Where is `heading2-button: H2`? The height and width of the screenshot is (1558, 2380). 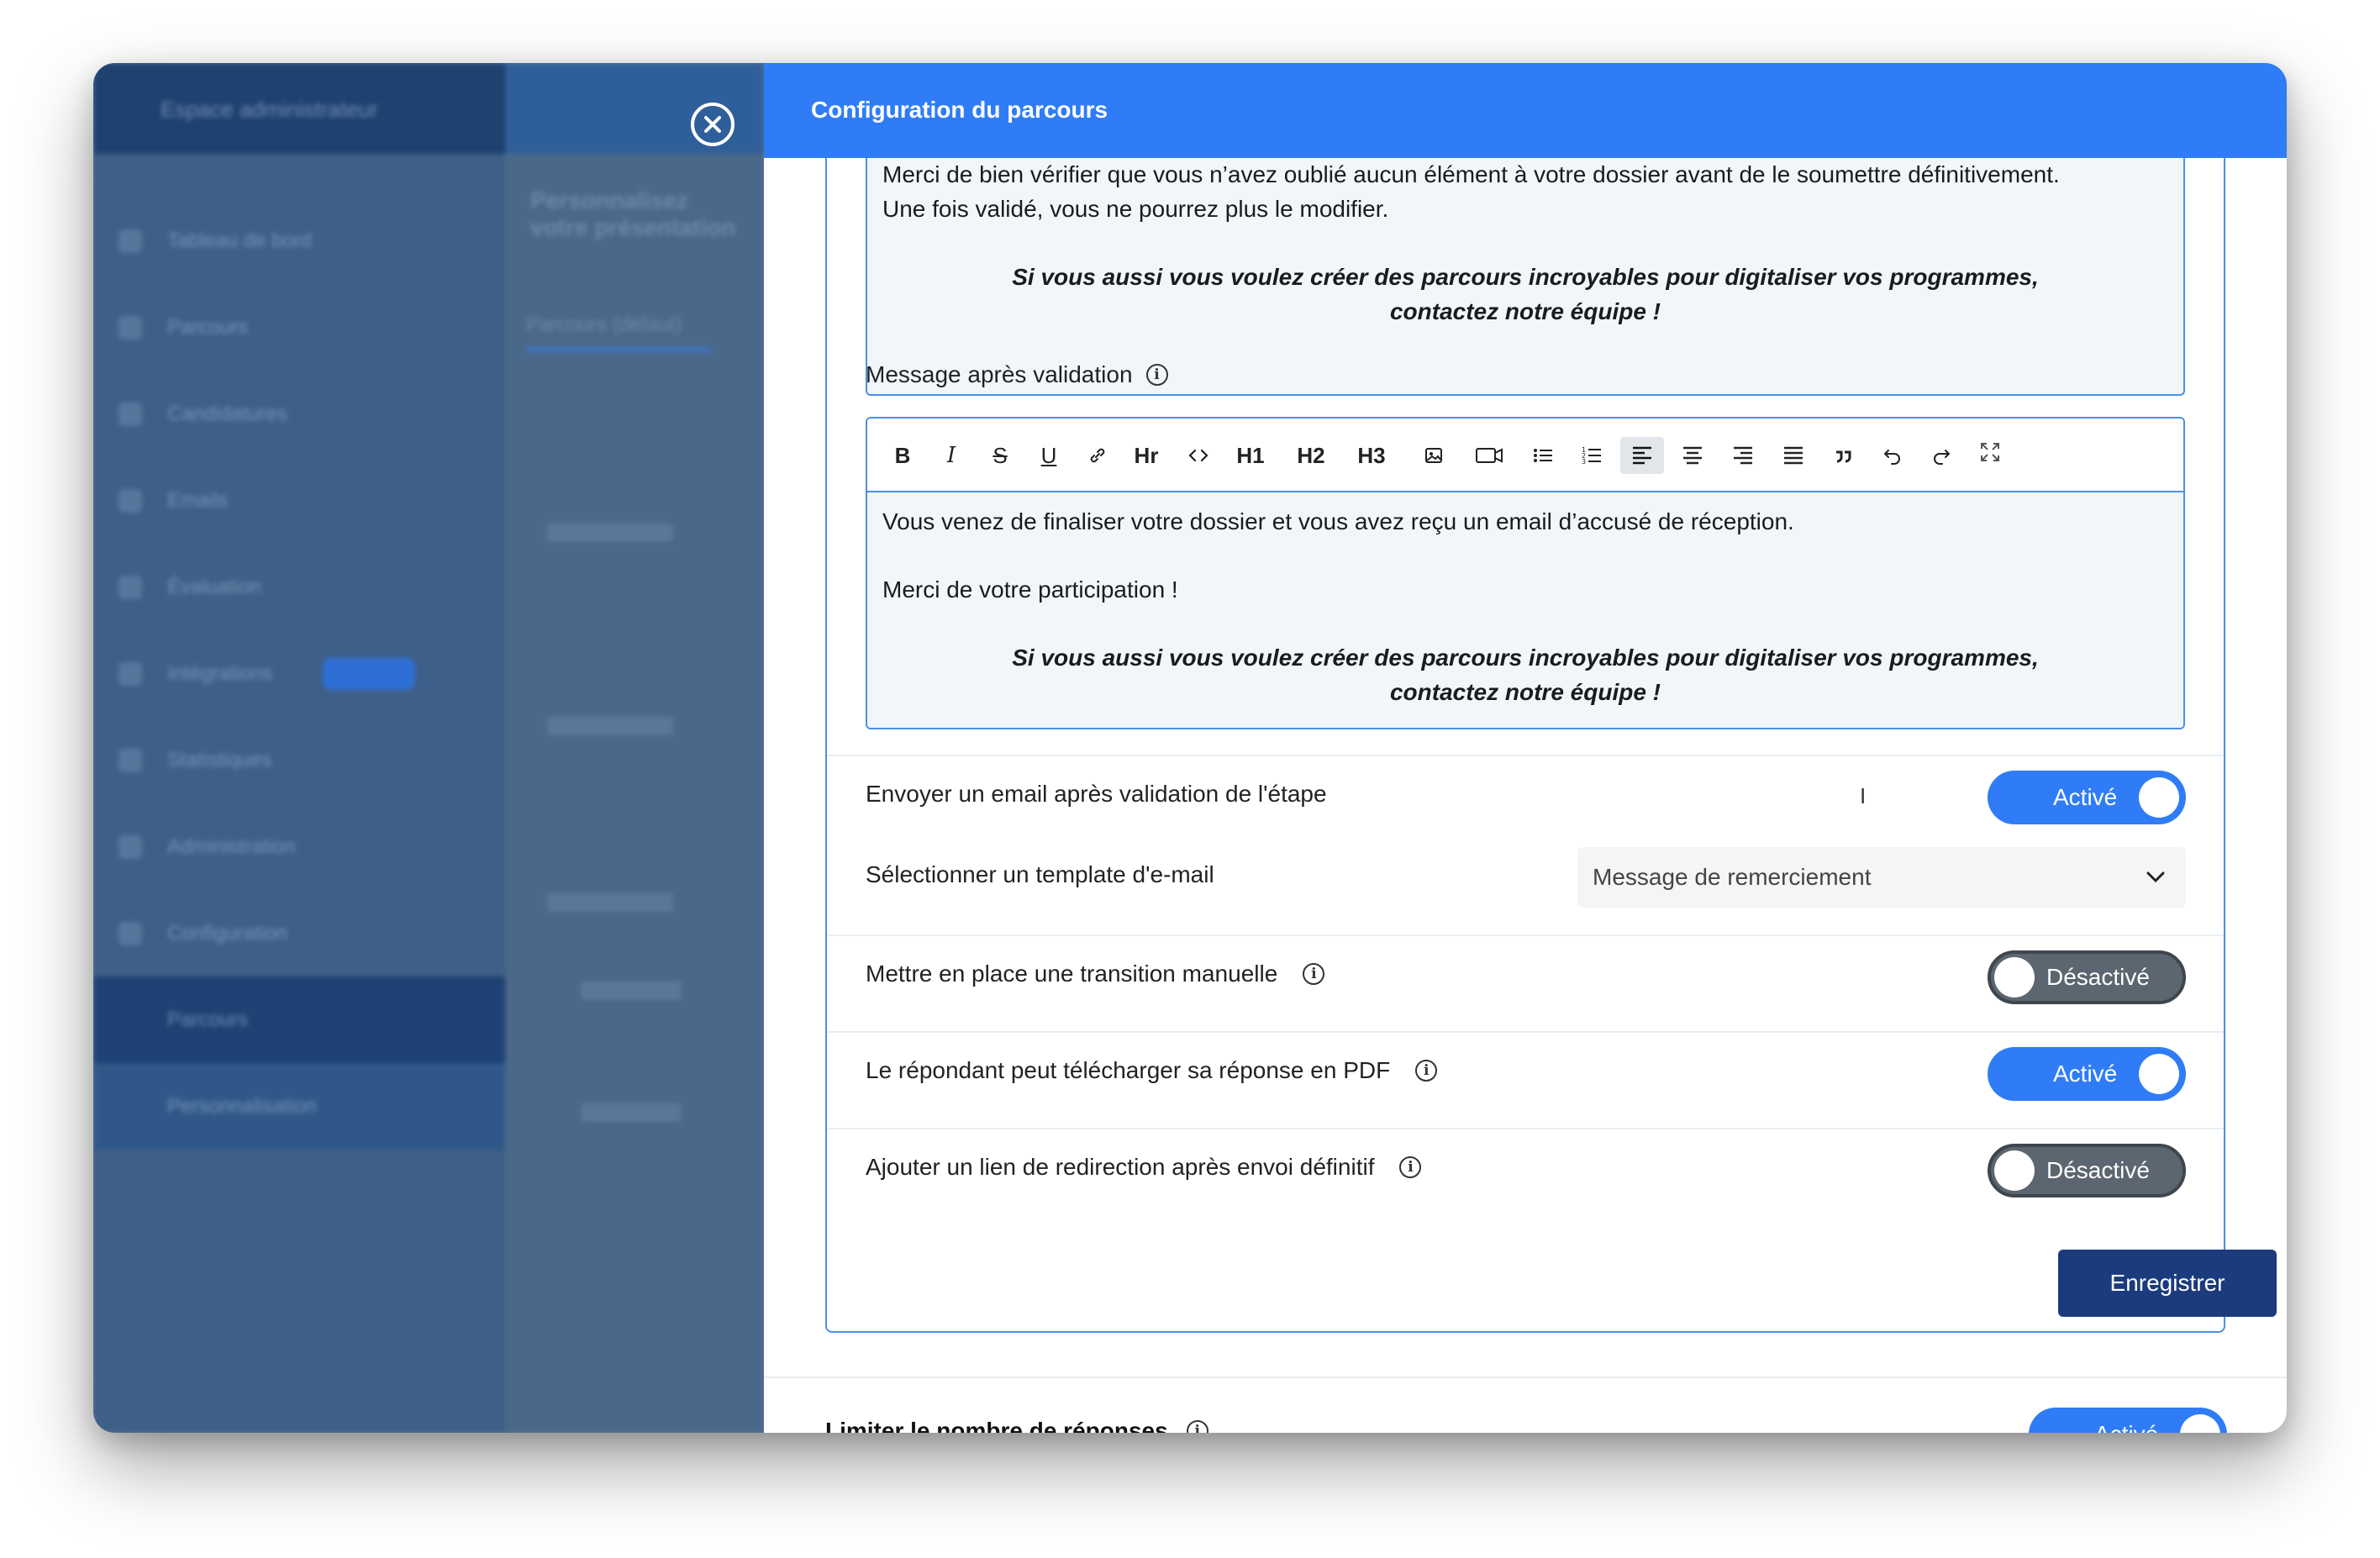
heading2-button: H2 is located at coordinates (1312, 456).